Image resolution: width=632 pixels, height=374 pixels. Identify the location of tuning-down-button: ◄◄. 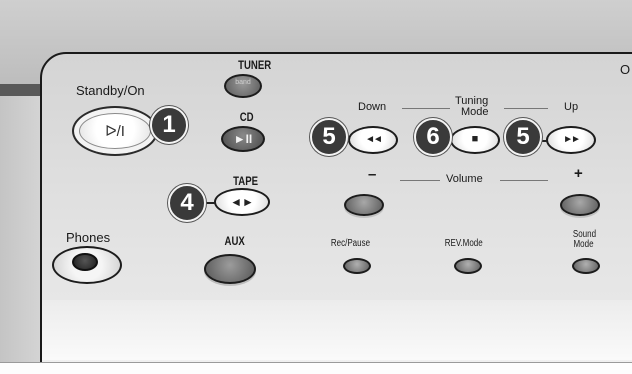
(373, 140).